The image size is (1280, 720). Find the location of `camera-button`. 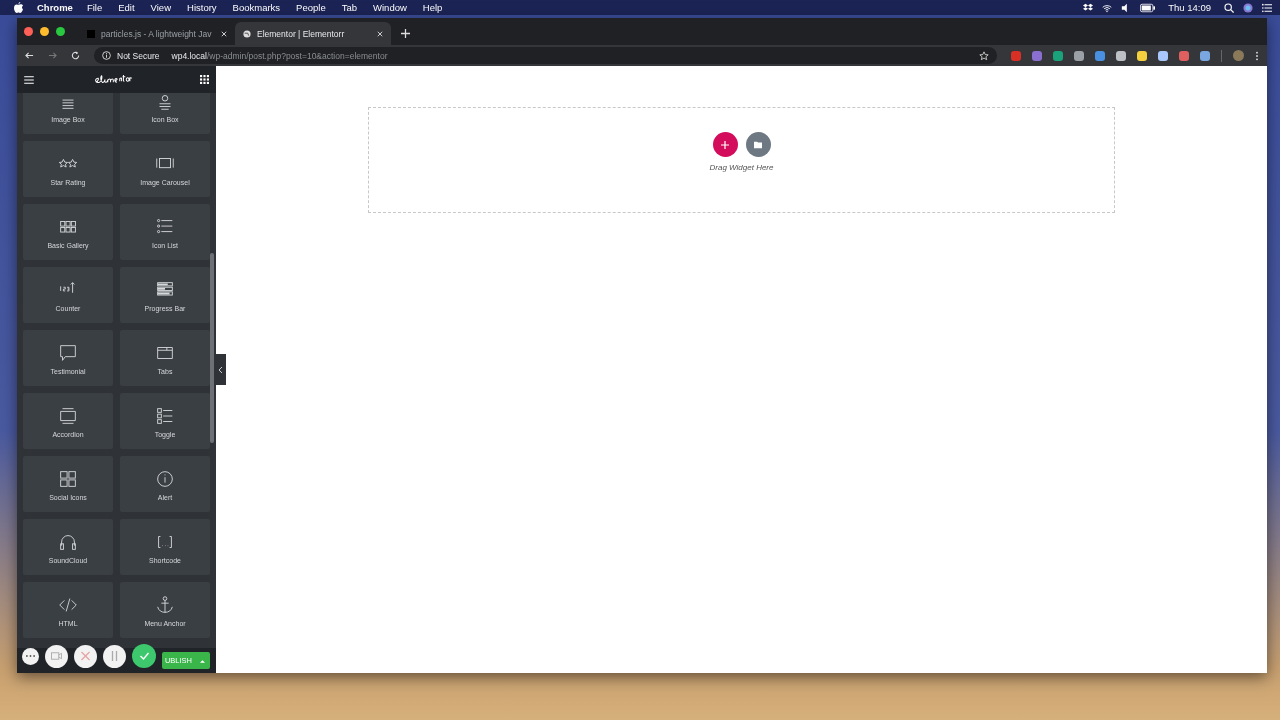

camera-button is located at coordinates (56, 656).